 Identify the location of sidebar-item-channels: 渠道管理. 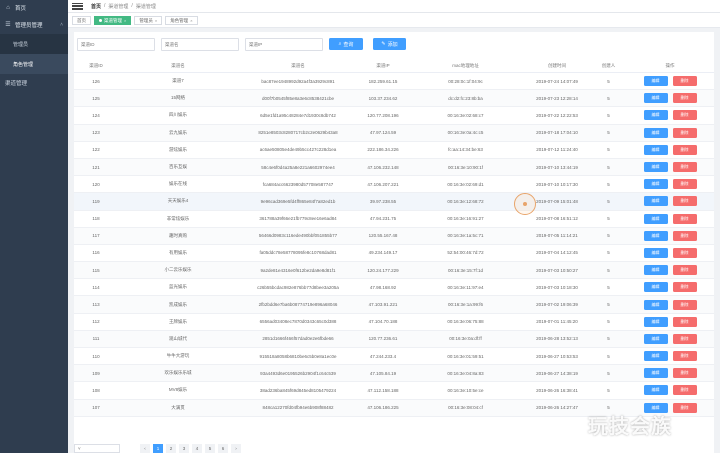
(34, 83).